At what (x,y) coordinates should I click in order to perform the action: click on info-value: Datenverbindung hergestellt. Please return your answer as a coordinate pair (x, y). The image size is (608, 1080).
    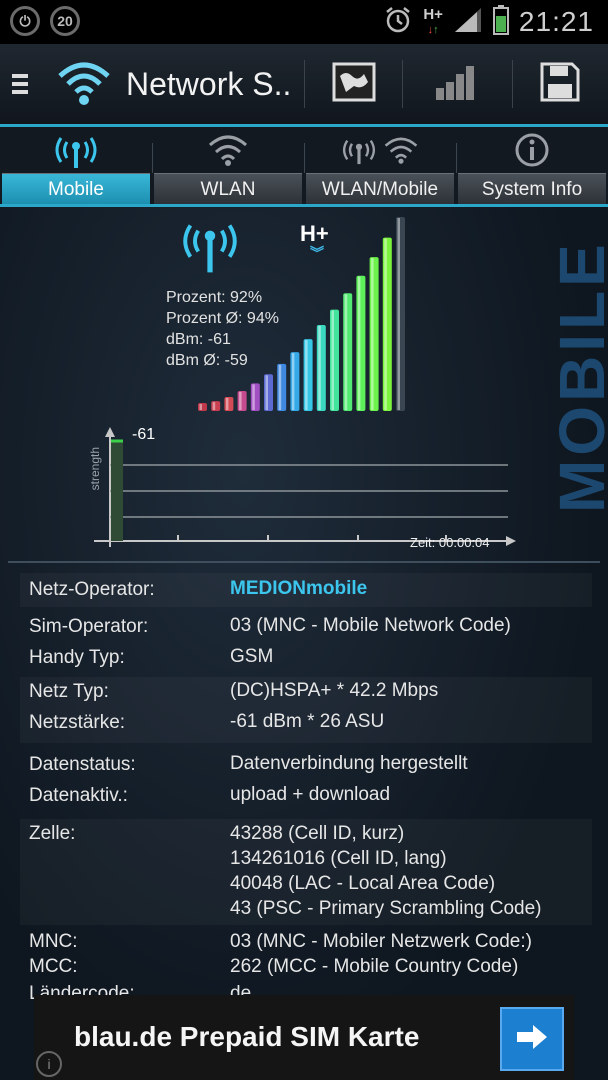
    Looking at the image, I should click on (349, 763).